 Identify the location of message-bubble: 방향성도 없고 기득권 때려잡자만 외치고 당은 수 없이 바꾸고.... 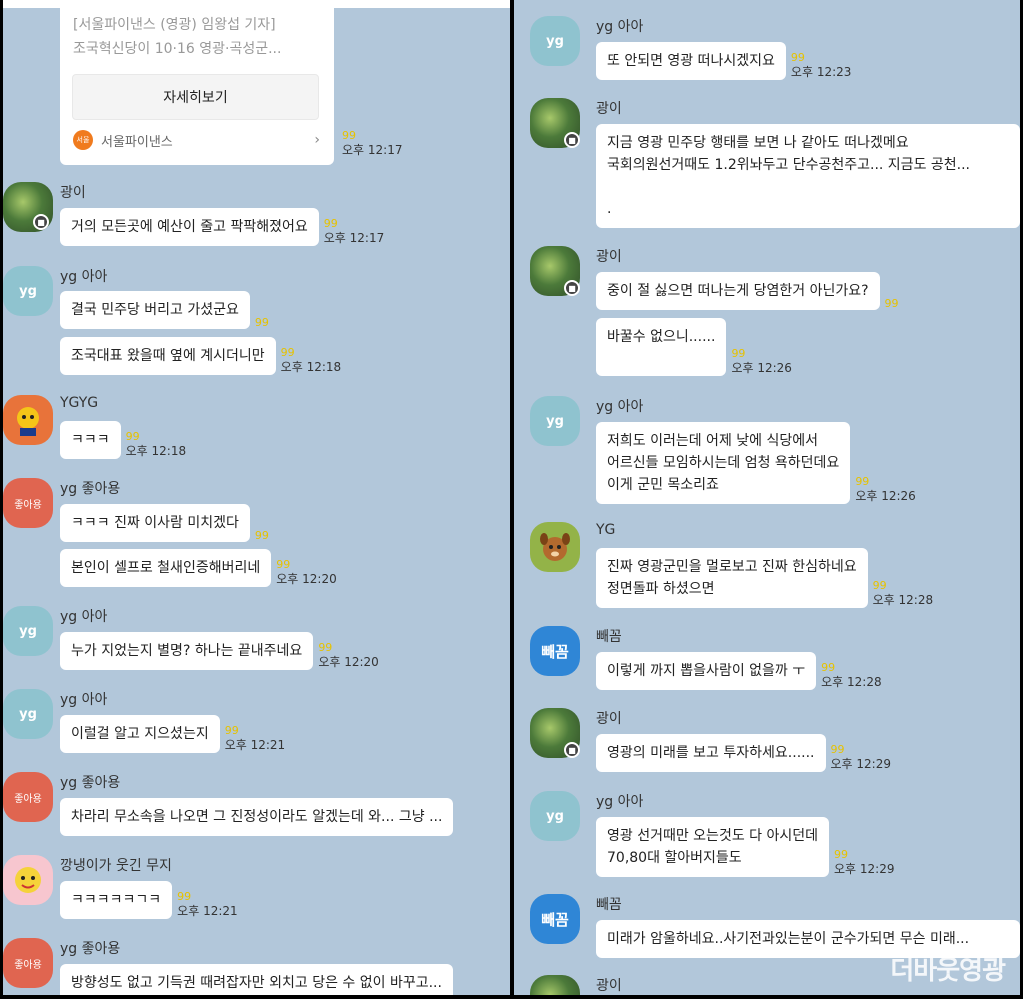
(256, 979).